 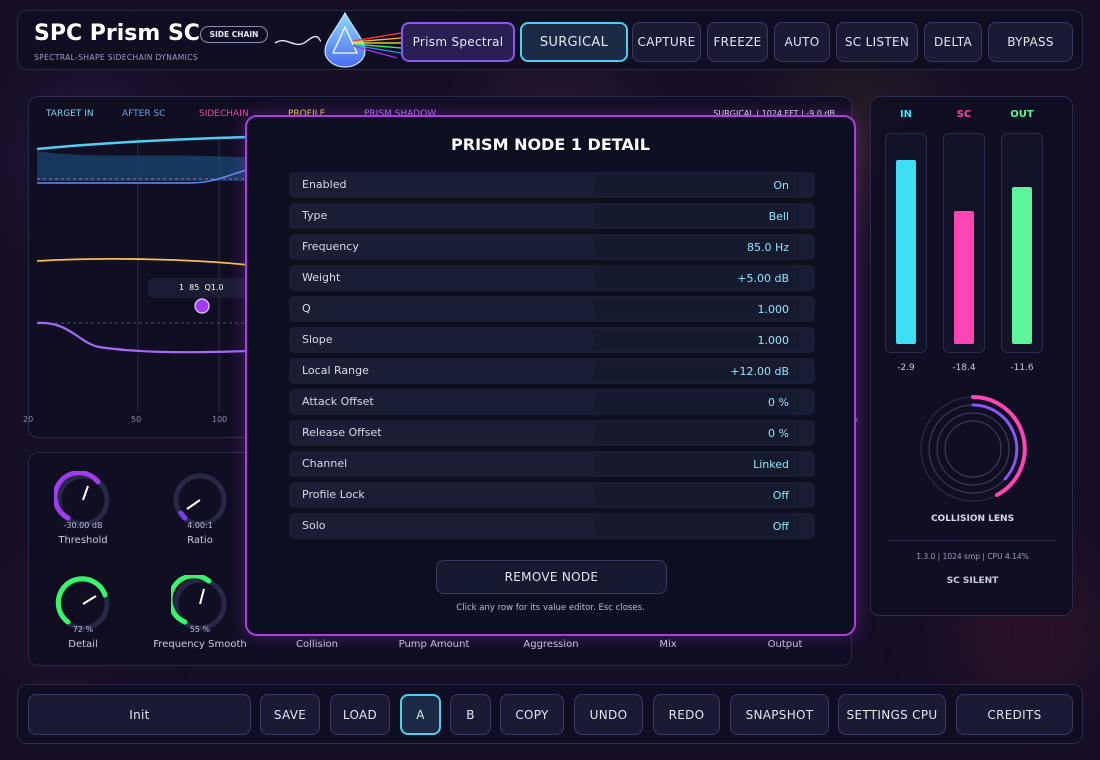 What do you see at coordinates (666, 42) in the screenshot?
I see `capture-button: CAPTURE` at bounding box center [666, 42].